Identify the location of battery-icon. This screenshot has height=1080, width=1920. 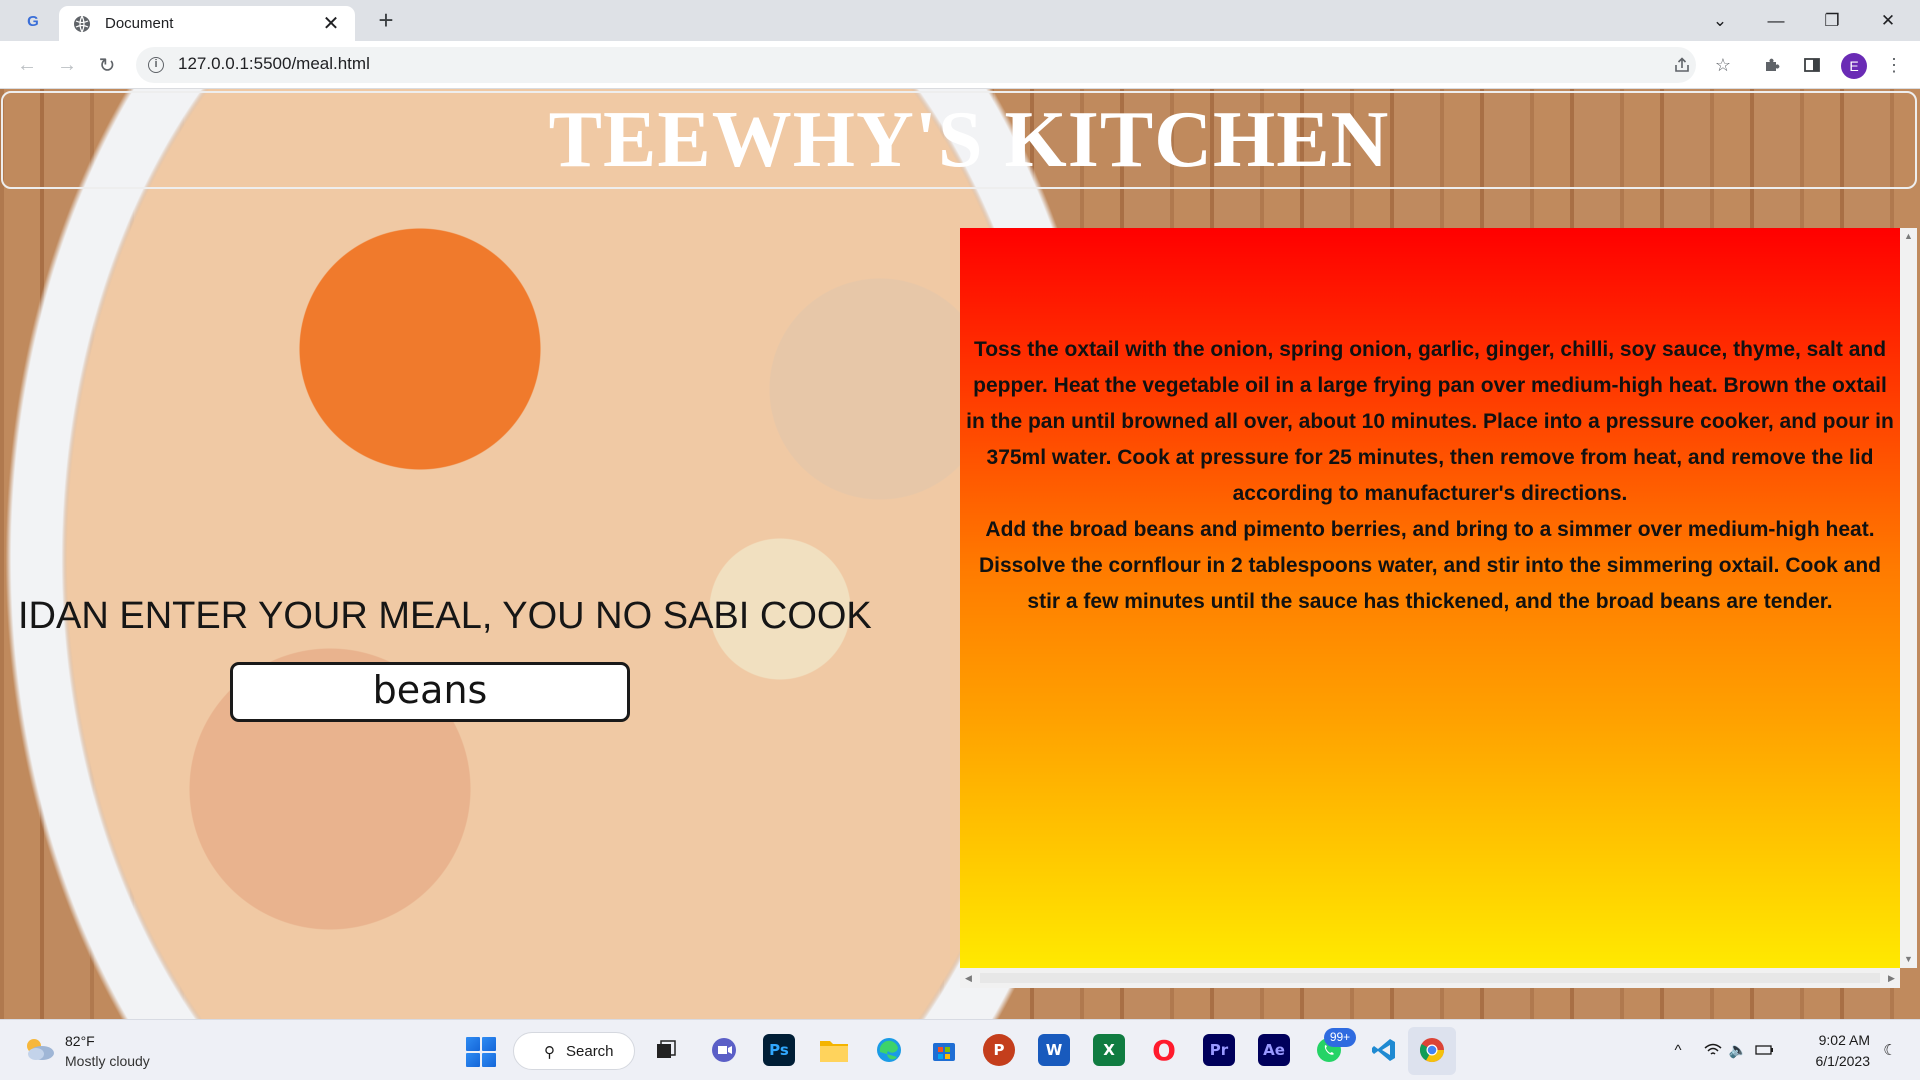
(1765, 1050).